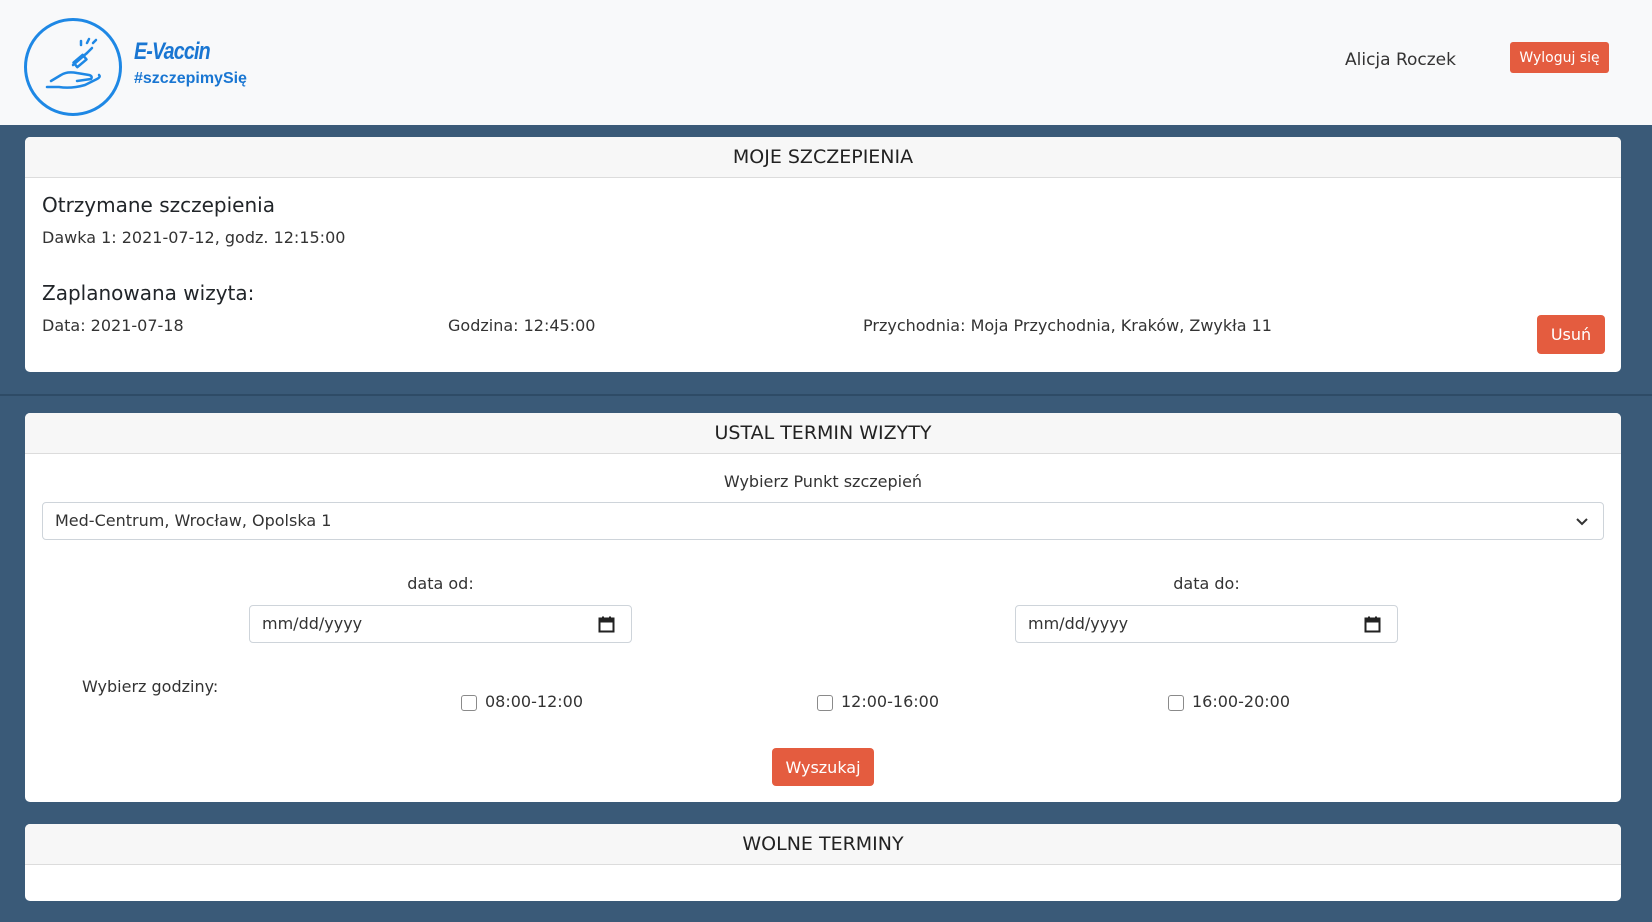 This screenshot has width=1652, height=922. What do you see at coordinates (1206, 583) in the screenshot?
I see `date-to-label: data do:` at bounding box center [1206, 583].